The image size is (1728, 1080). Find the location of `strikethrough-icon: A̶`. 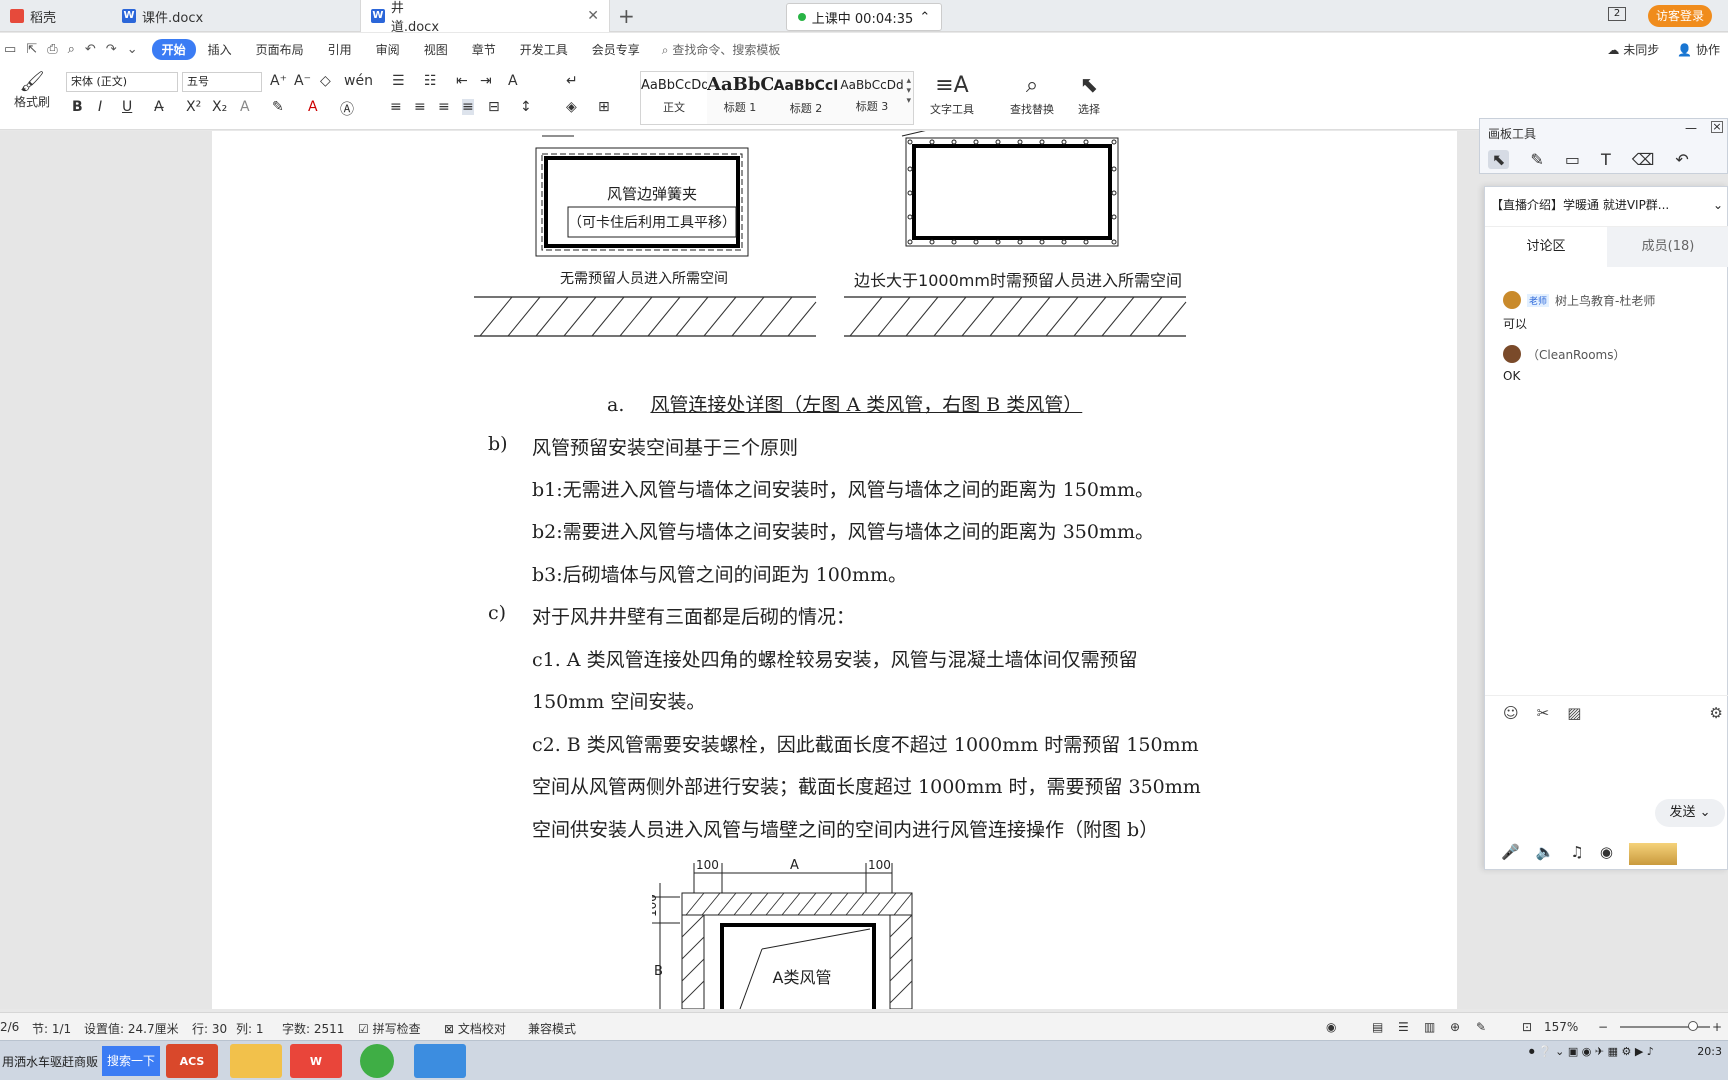

strikethrough-icon: A̶ is located at coordinates (159, 107).